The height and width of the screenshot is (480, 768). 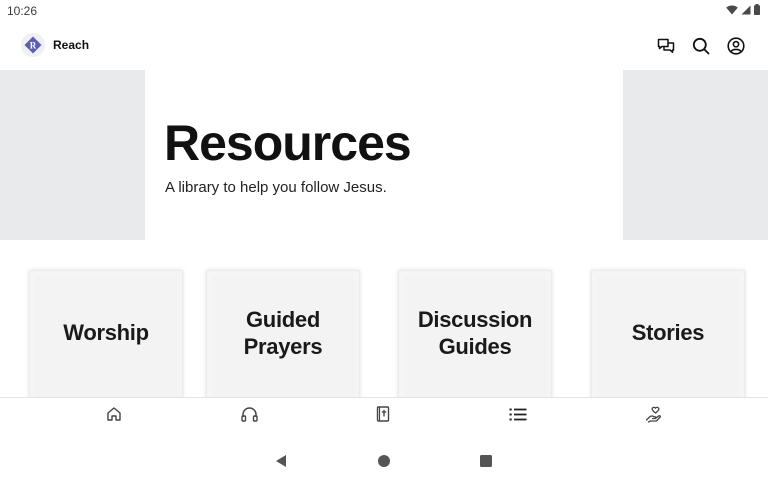 I want to click on hero-image-placeholder-left, so click(x=72, y=155).